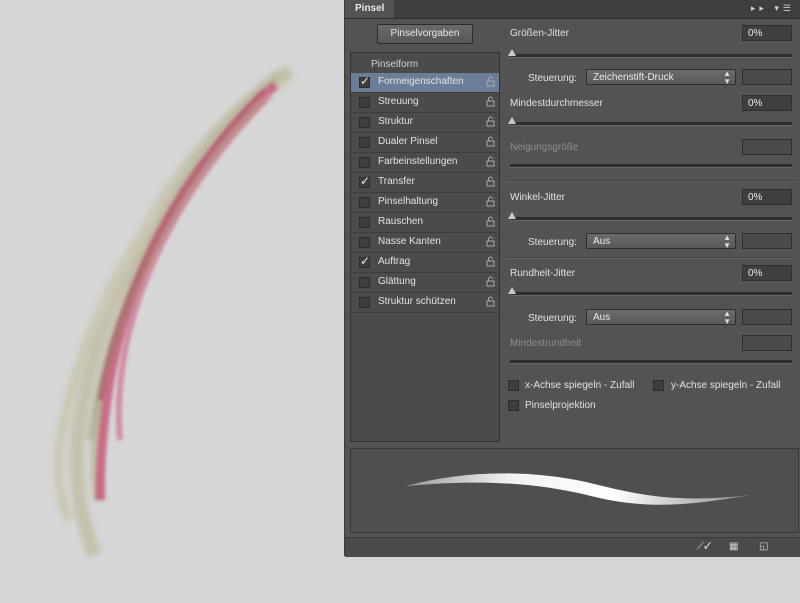 The height and width of the screenshot is (603, 800). What do you see at coordinates (513, 385) in the screenshot?
I see `flip-x-checkbox` at bounding box center [513, 385].